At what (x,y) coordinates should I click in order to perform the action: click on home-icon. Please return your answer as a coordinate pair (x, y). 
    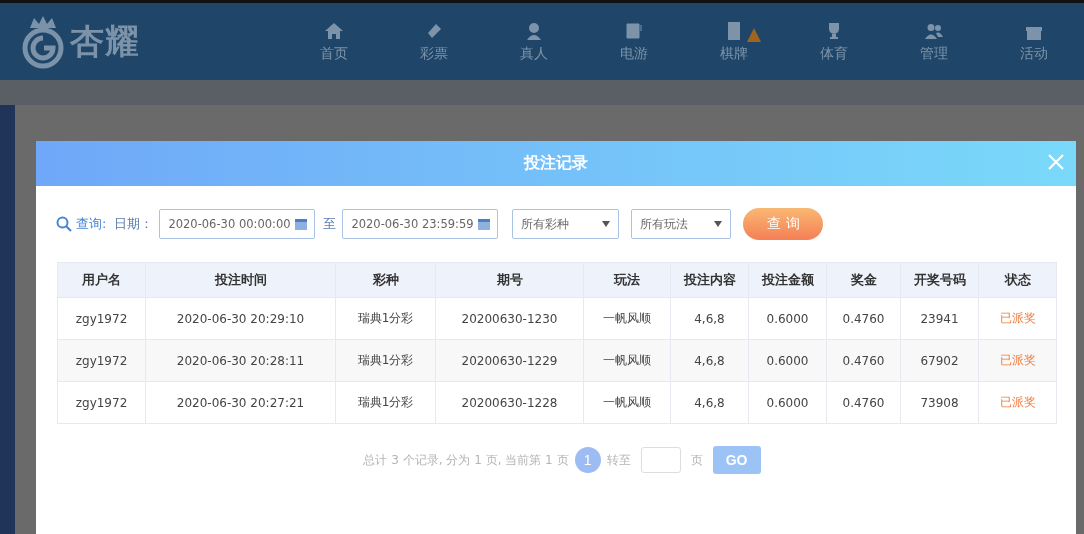
    Looking at the image, I should click on (334, 30).